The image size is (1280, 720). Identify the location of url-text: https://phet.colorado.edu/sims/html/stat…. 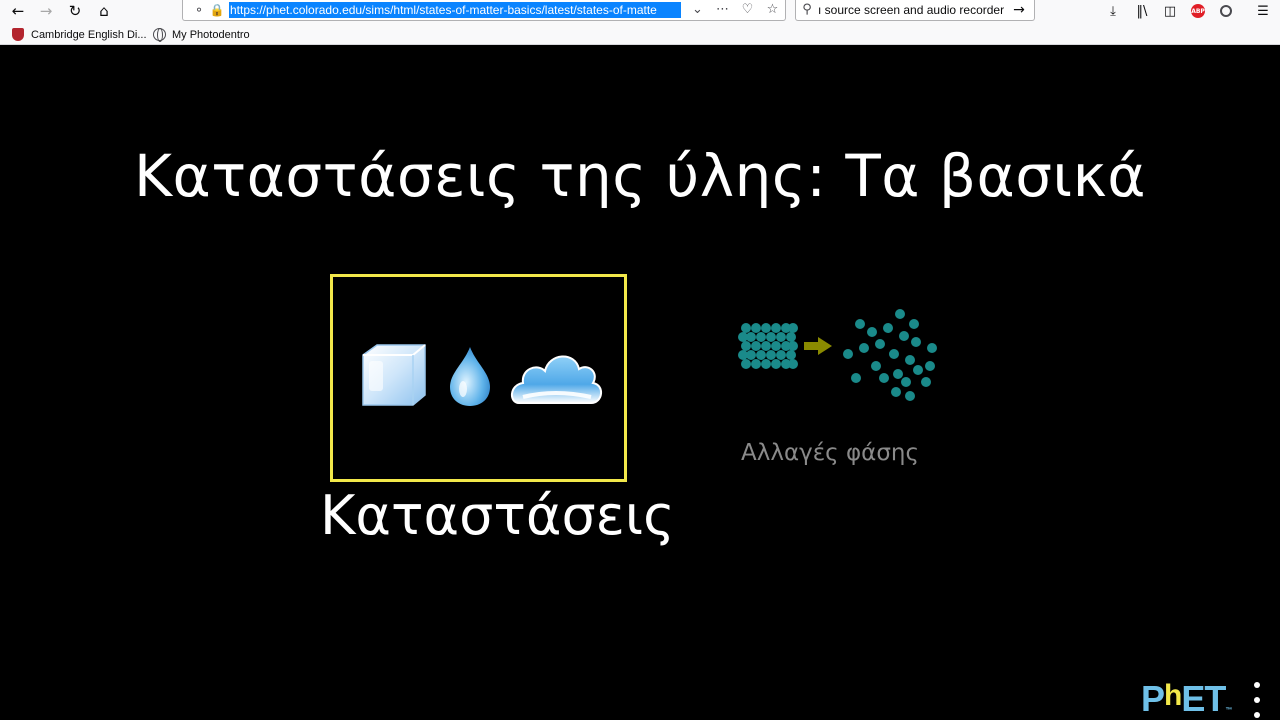
(455, 9).